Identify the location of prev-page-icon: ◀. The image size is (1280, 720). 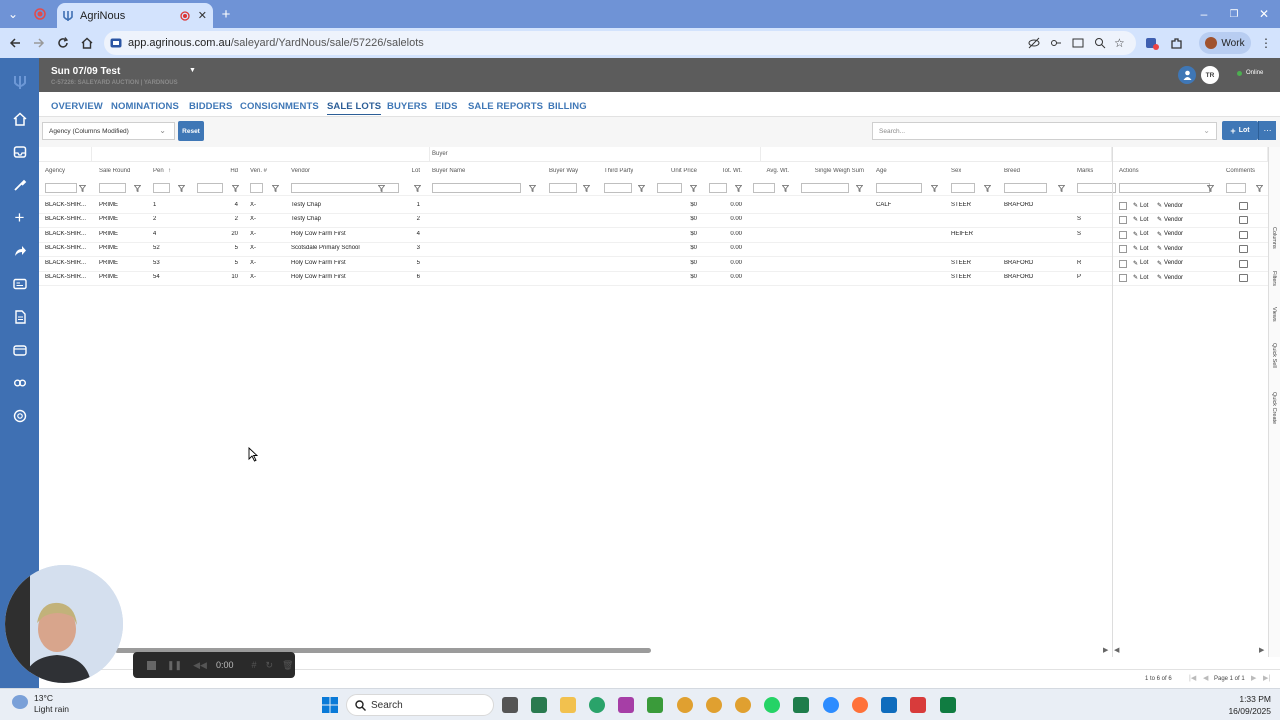
(1205, 678).